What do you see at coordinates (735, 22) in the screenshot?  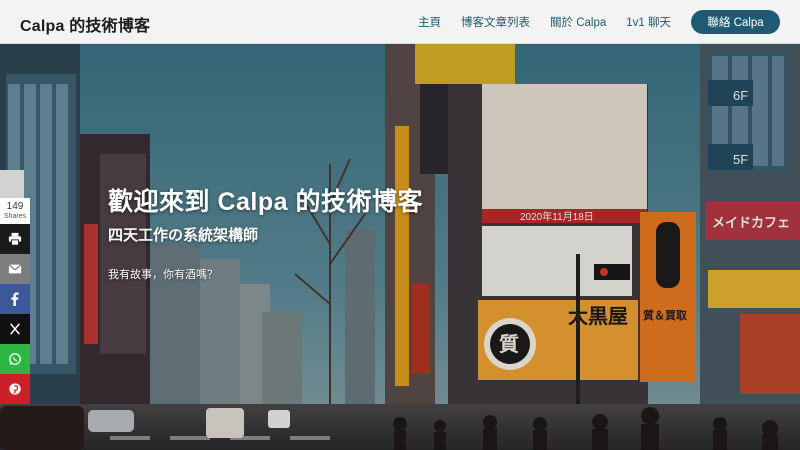 I see `contact-button: 聯絡 Calpa` at bounding box center [735, 22].